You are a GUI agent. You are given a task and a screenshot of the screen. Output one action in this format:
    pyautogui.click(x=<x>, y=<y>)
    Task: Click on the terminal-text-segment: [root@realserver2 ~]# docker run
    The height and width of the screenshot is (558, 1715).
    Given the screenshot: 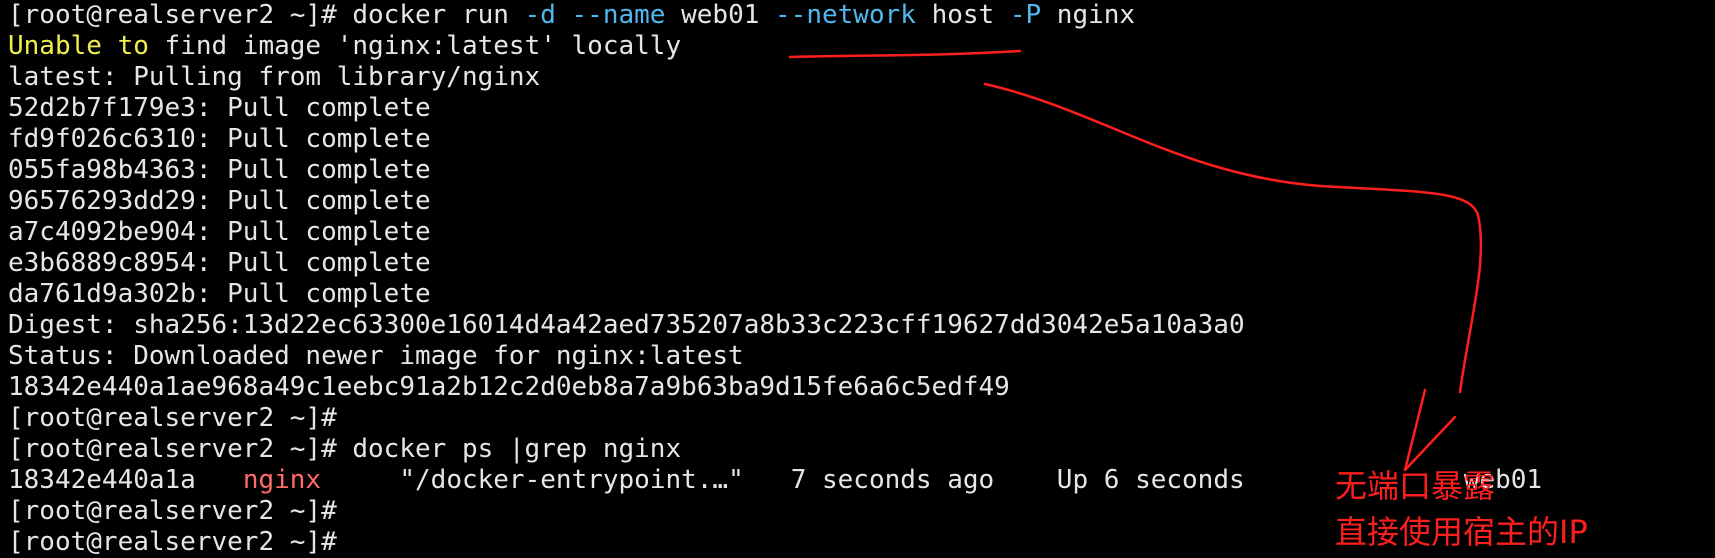 What is the action you would take?
    pyautogui.click(x=266, y=15)
    